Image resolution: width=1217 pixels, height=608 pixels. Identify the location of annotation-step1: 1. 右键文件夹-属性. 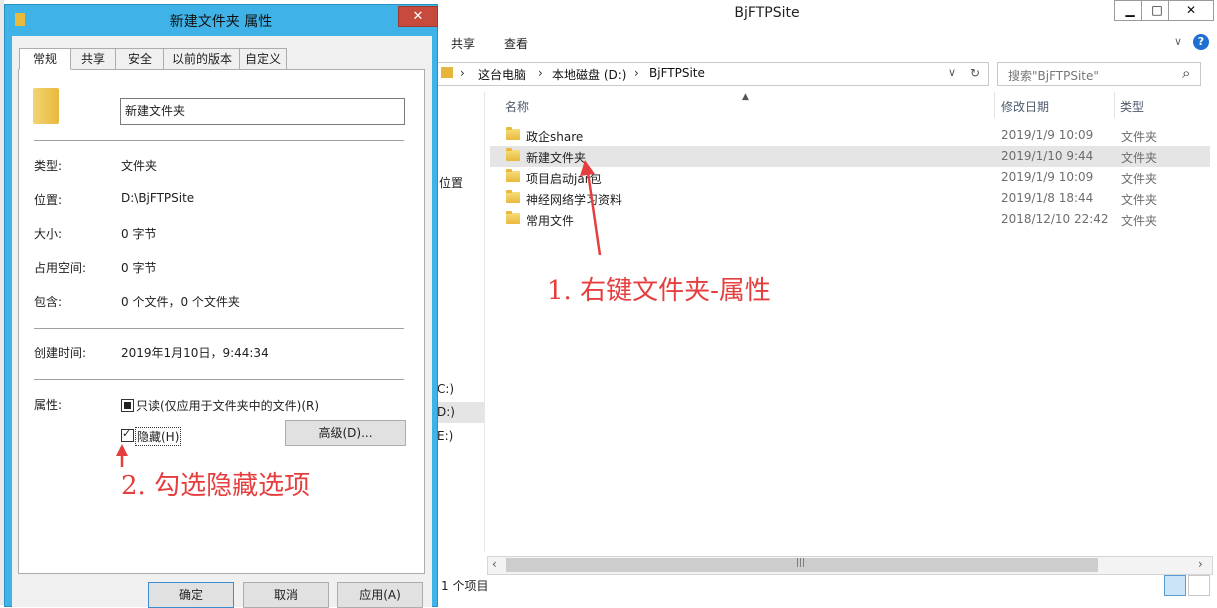
(659, 291).